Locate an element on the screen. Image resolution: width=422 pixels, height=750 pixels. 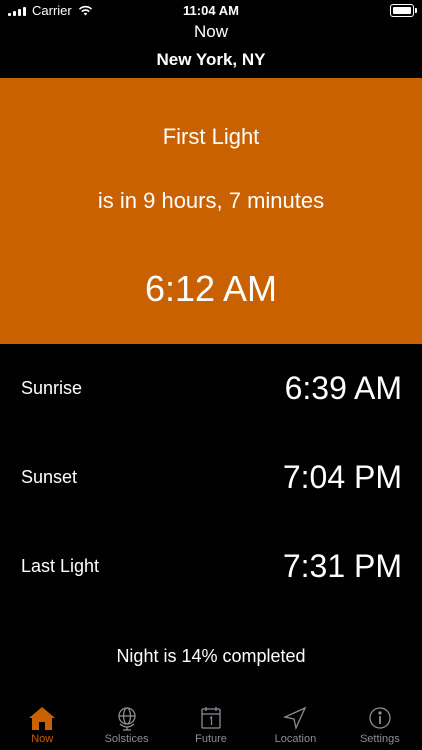
night-progress-text: Night is 14% completed is located at coordinates (211, 656).